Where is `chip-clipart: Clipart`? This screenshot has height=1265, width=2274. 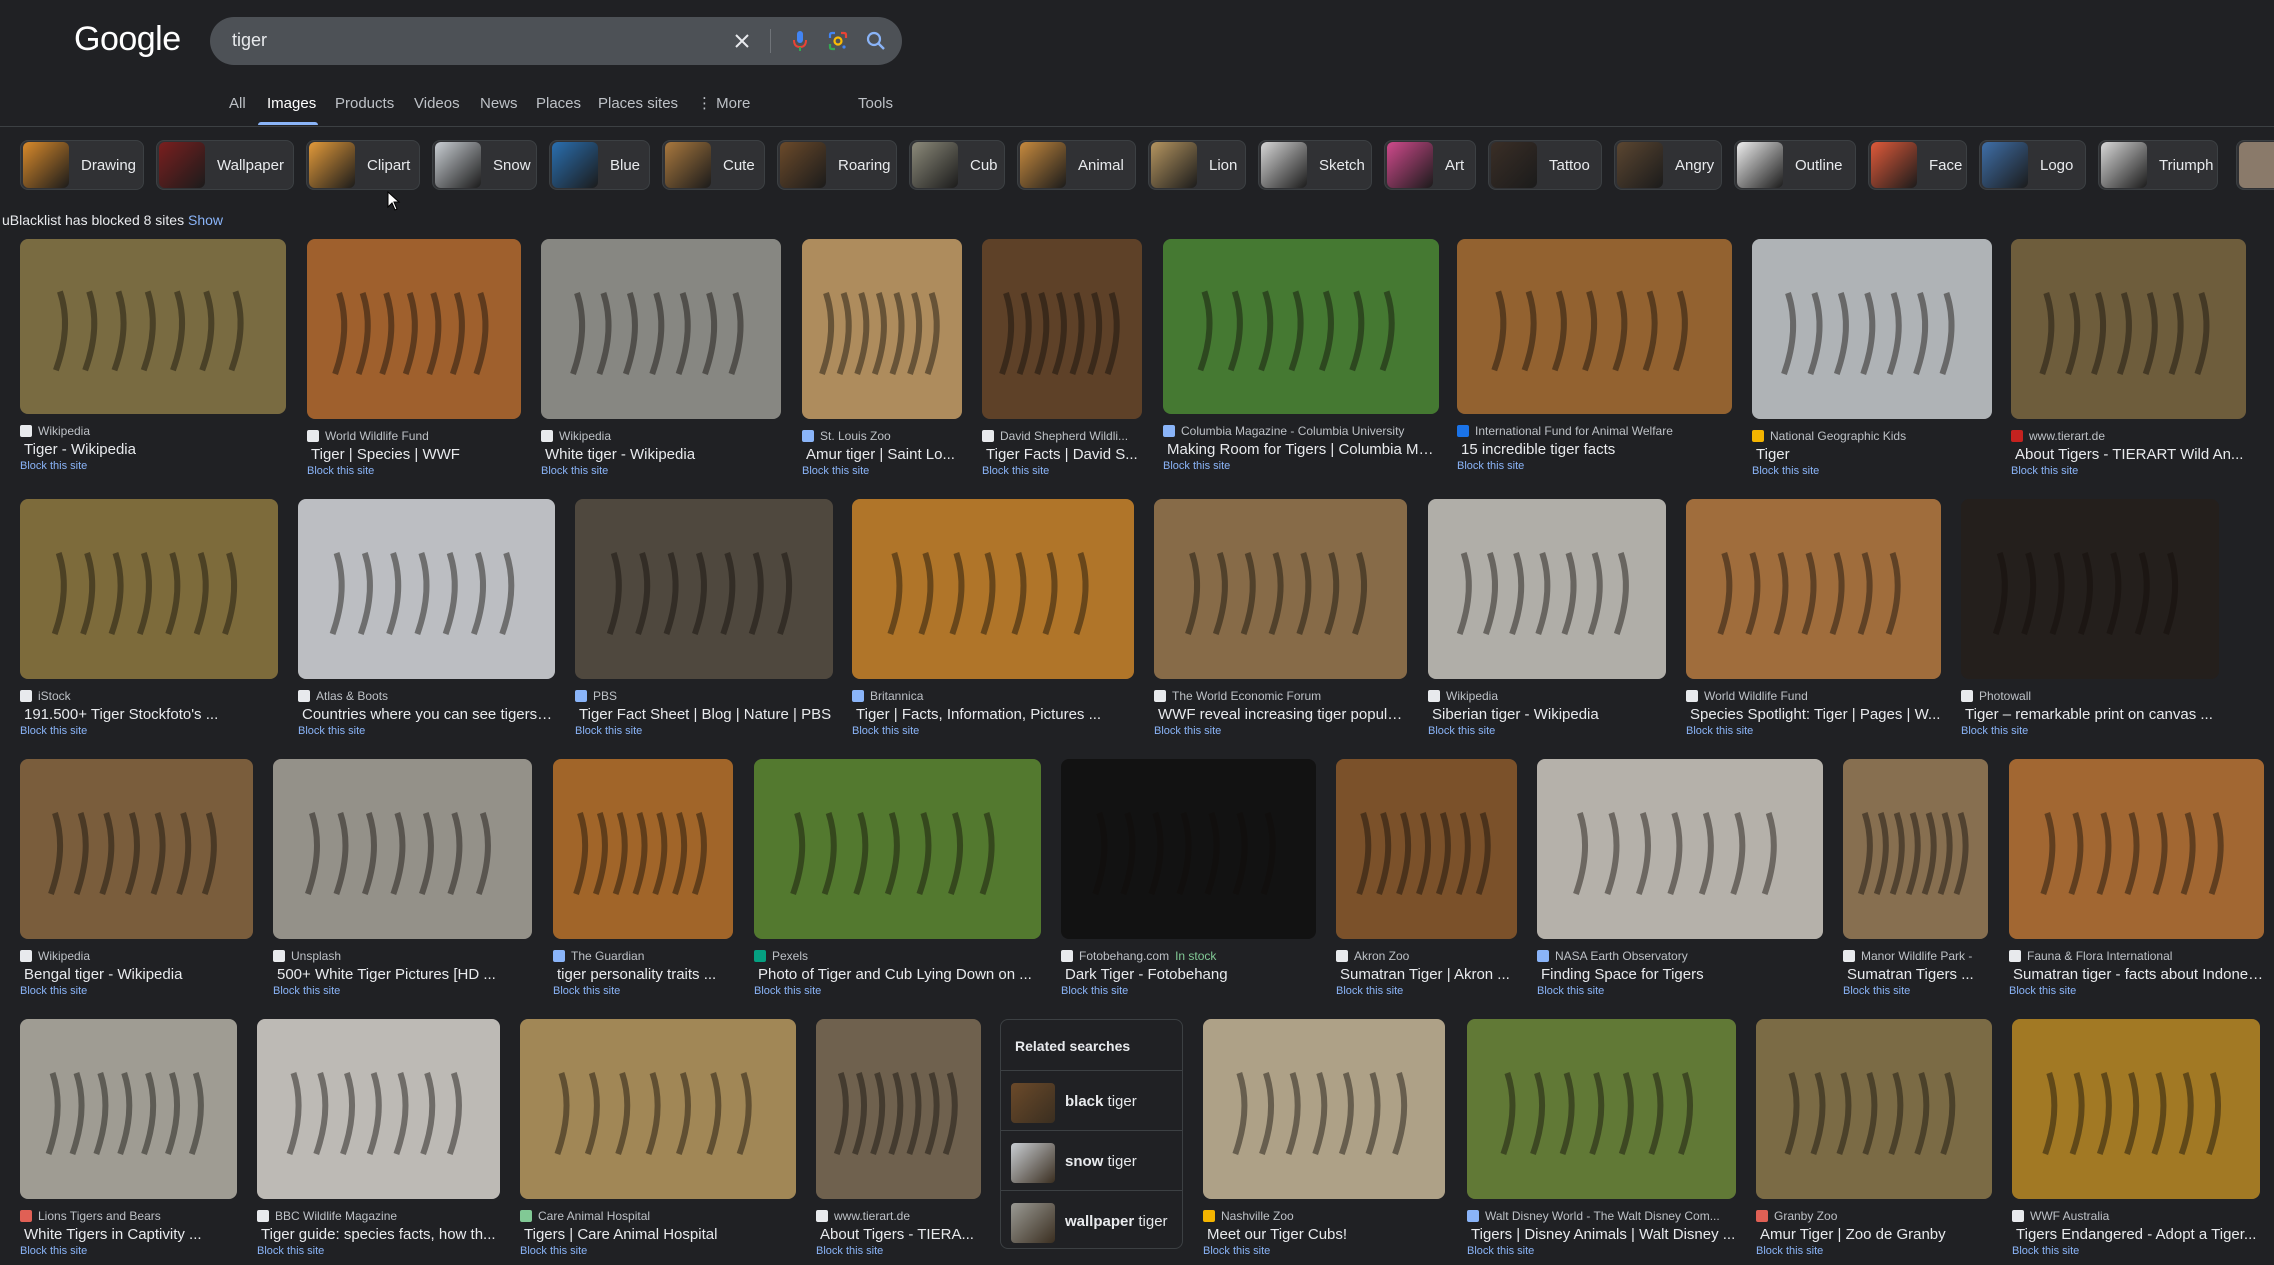 chip-clipart: Clipart is located at coordinates (363, 165).